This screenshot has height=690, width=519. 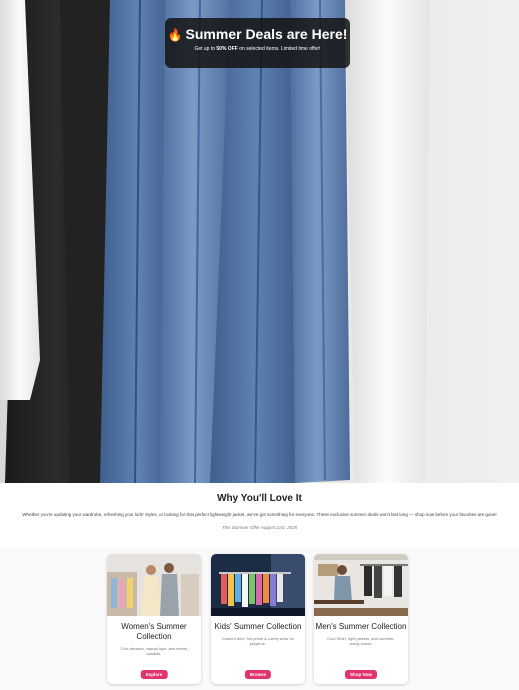 What do you see at coordinates (258, 674) in the screenshot?
I see `browse-button: Browse` at bounding box center [258, 674].